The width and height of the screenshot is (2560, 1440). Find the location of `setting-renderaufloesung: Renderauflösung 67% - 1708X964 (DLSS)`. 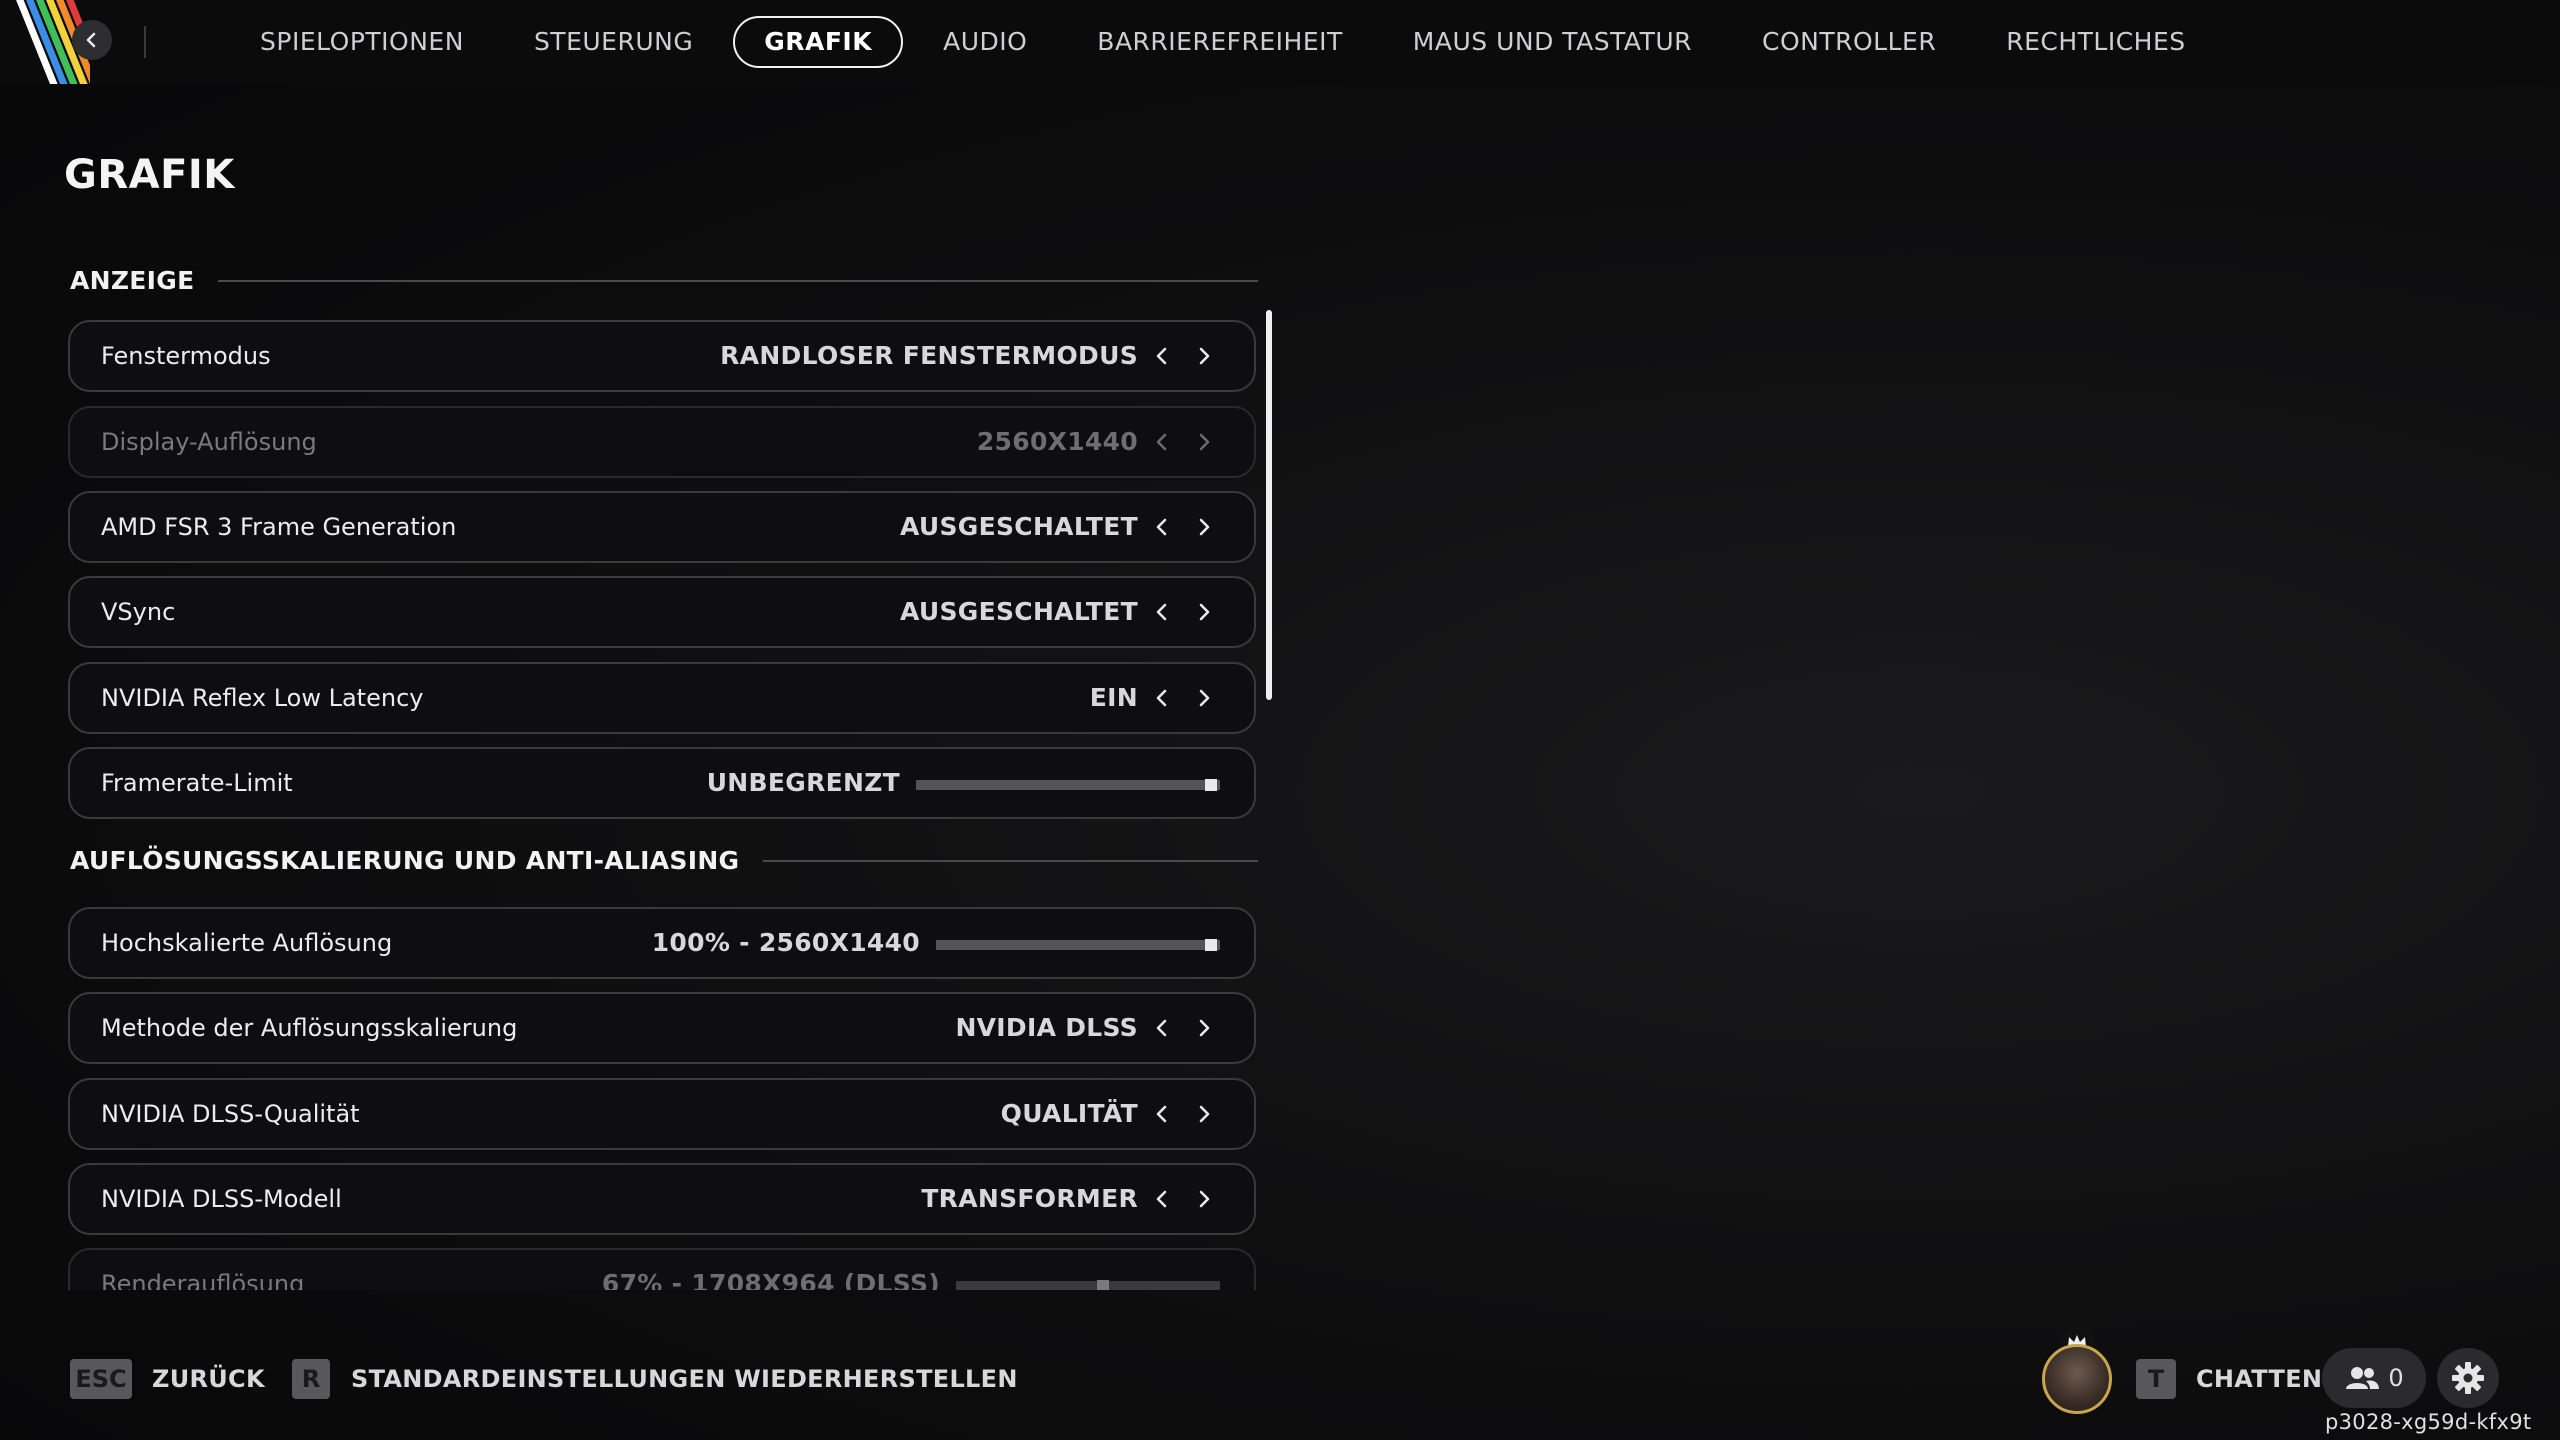

setting-renderaufloesung: Renderauflösung 67% - 1708X964 (DLSS) is located at coordinates (662, 1269).